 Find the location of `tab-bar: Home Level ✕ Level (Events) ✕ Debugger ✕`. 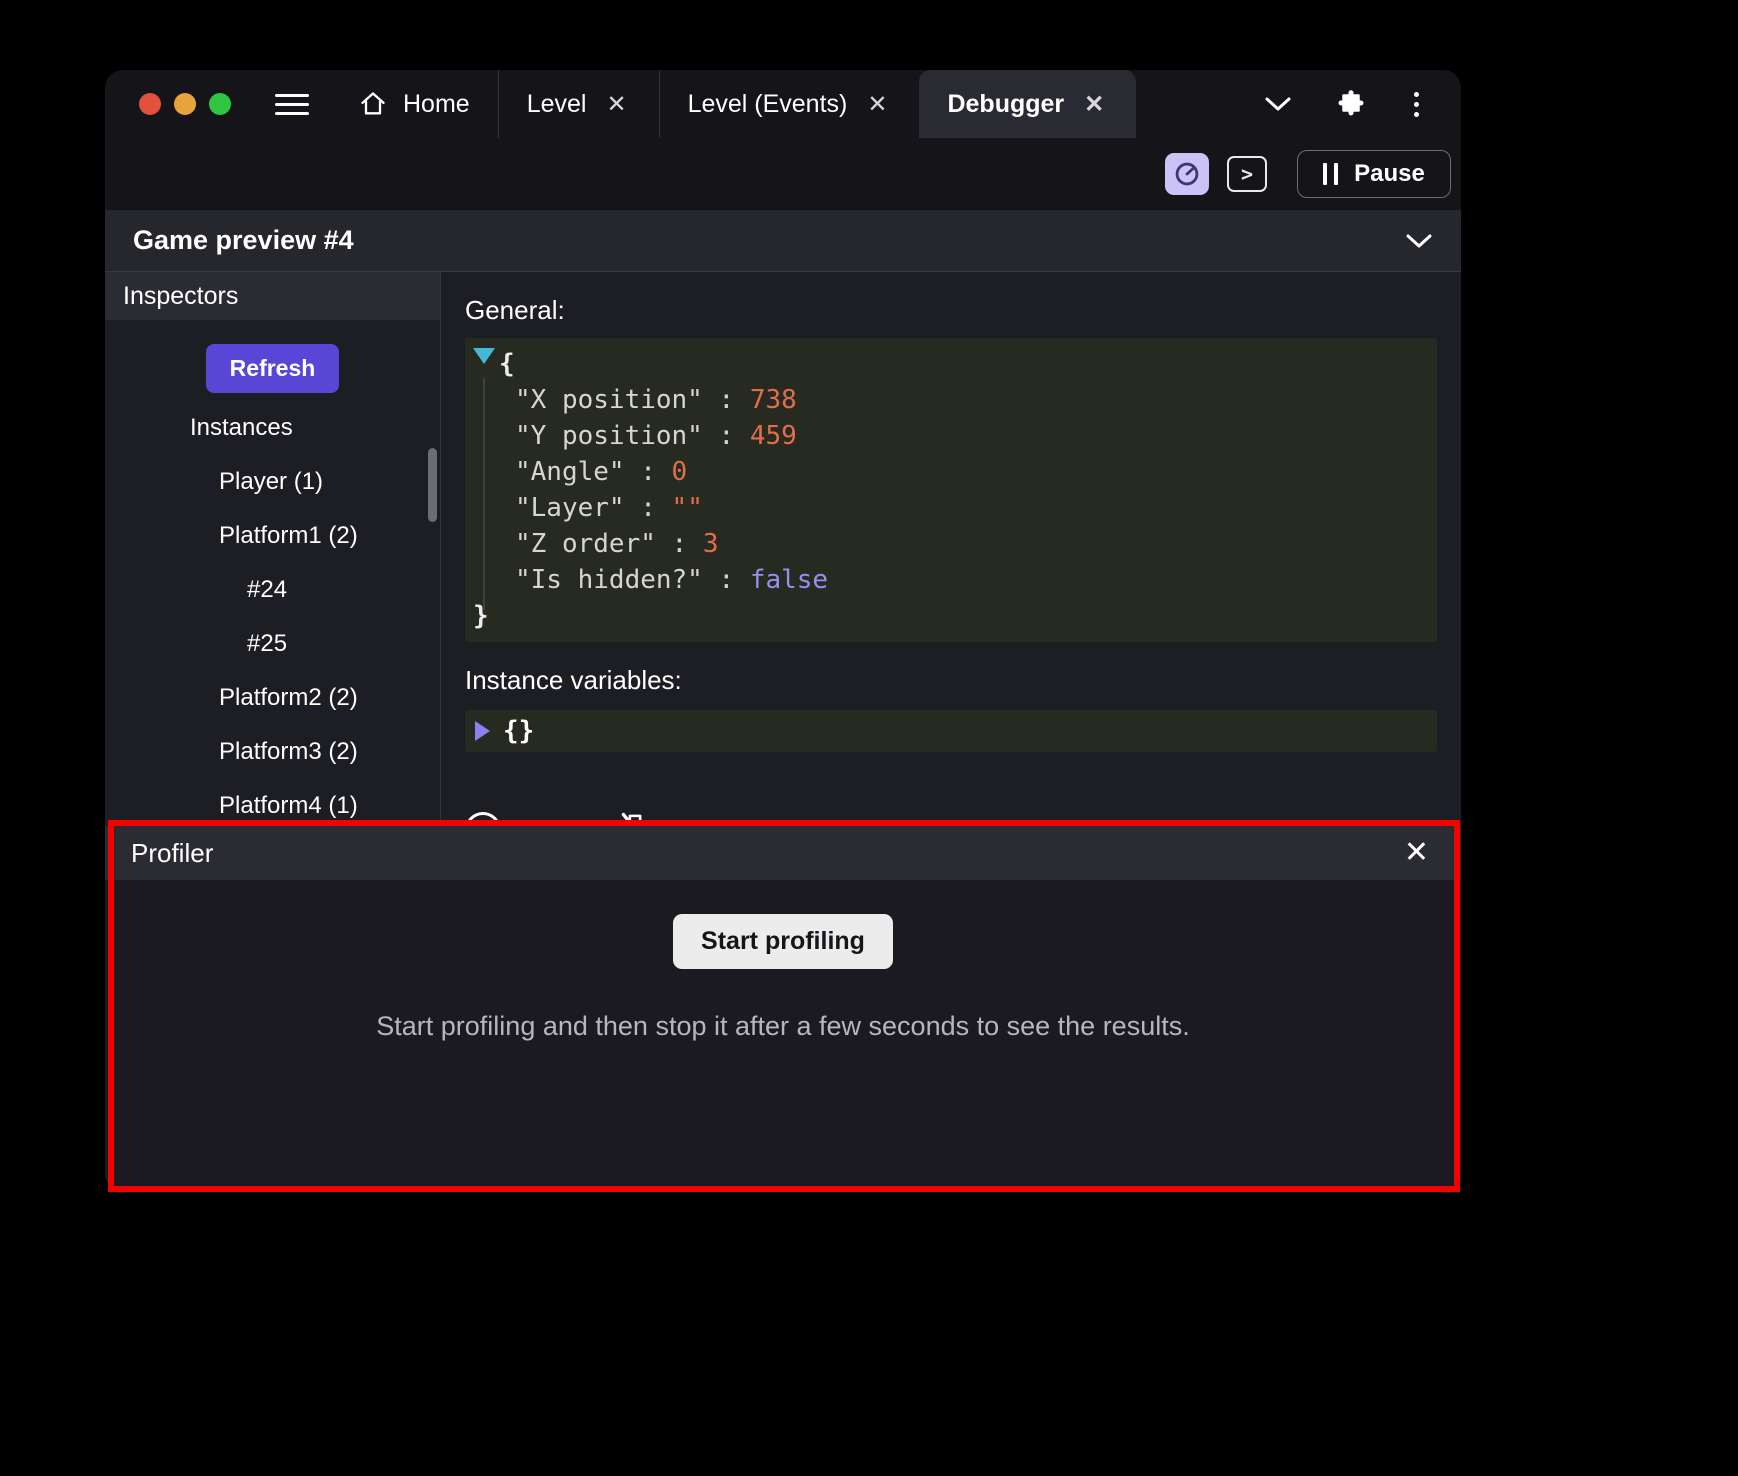

tab-bar: Home Level ✕ Level (Events) ✕ Debugger ✕ is located at coordinates (734, 104).